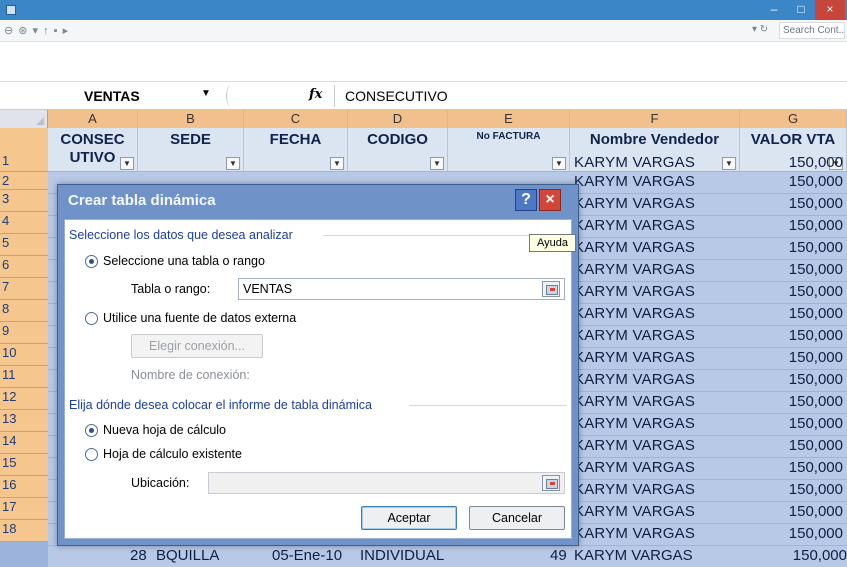 The width and height of the screenshot is (847, 567). What do you see at coordinates (409, 518) in the screenshot?
I see `ok-button: Aceptar` at bounding box center [409, 518].